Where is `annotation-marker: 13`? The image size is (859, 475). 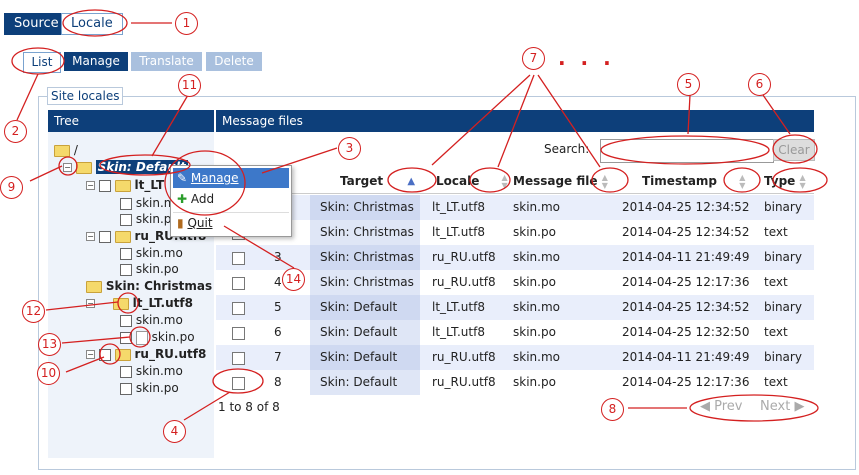
annotation-marker: 13 is located at coordinates (49, 344).